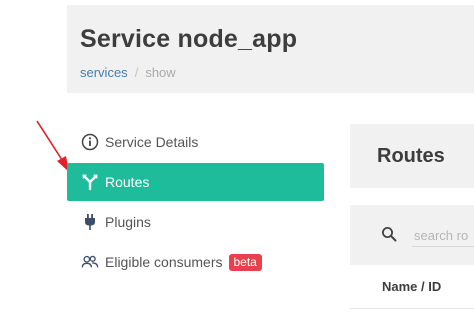  I want to click on search-icon, so click(389, 236).